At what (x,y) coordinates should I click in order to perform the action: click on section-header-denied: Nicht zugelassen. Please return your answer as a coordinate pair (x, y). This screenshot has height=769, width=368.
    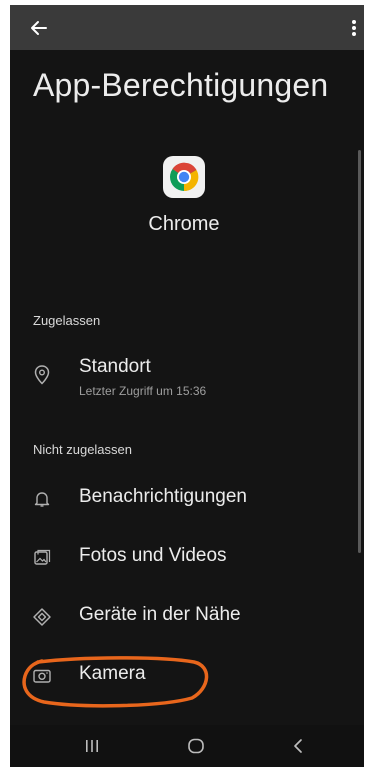
    Looking at the image, I should click on (82, 449).